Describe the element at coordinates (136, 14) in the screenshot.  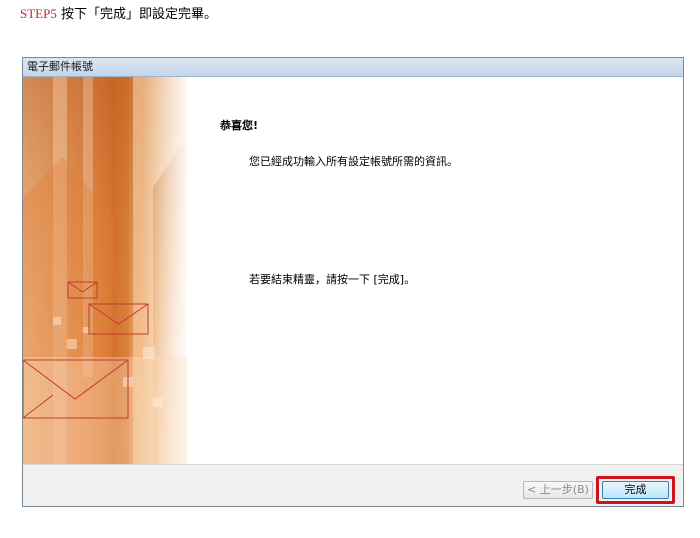
I see `step-text: 按下「完成」即設定完畢。` at that location.